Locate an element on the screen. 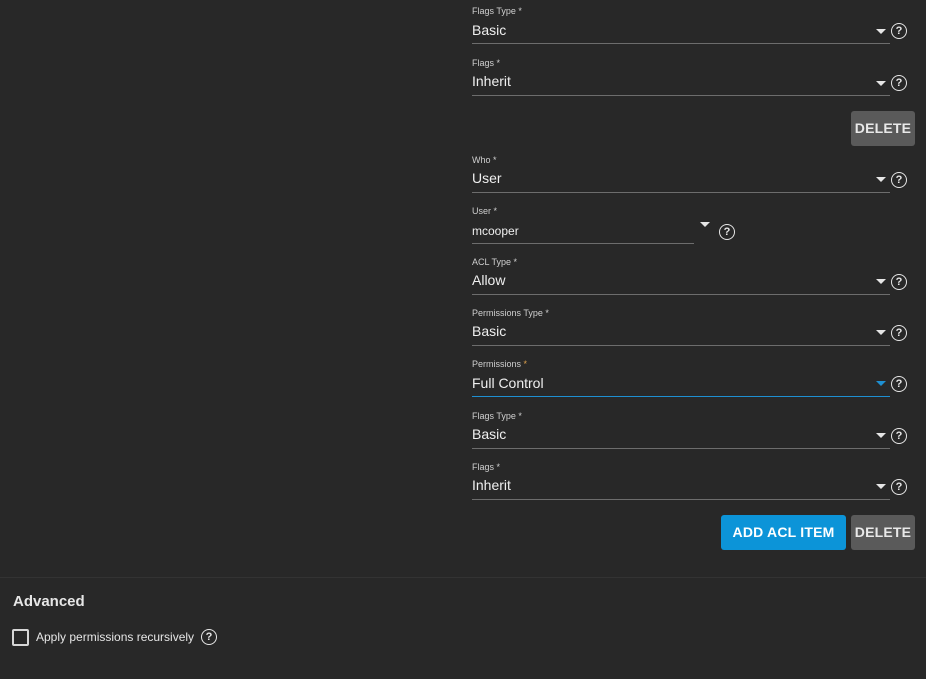 The height and width of the screenshot is (679, 926). field-label: Who * is located at coordinates (484, 160).